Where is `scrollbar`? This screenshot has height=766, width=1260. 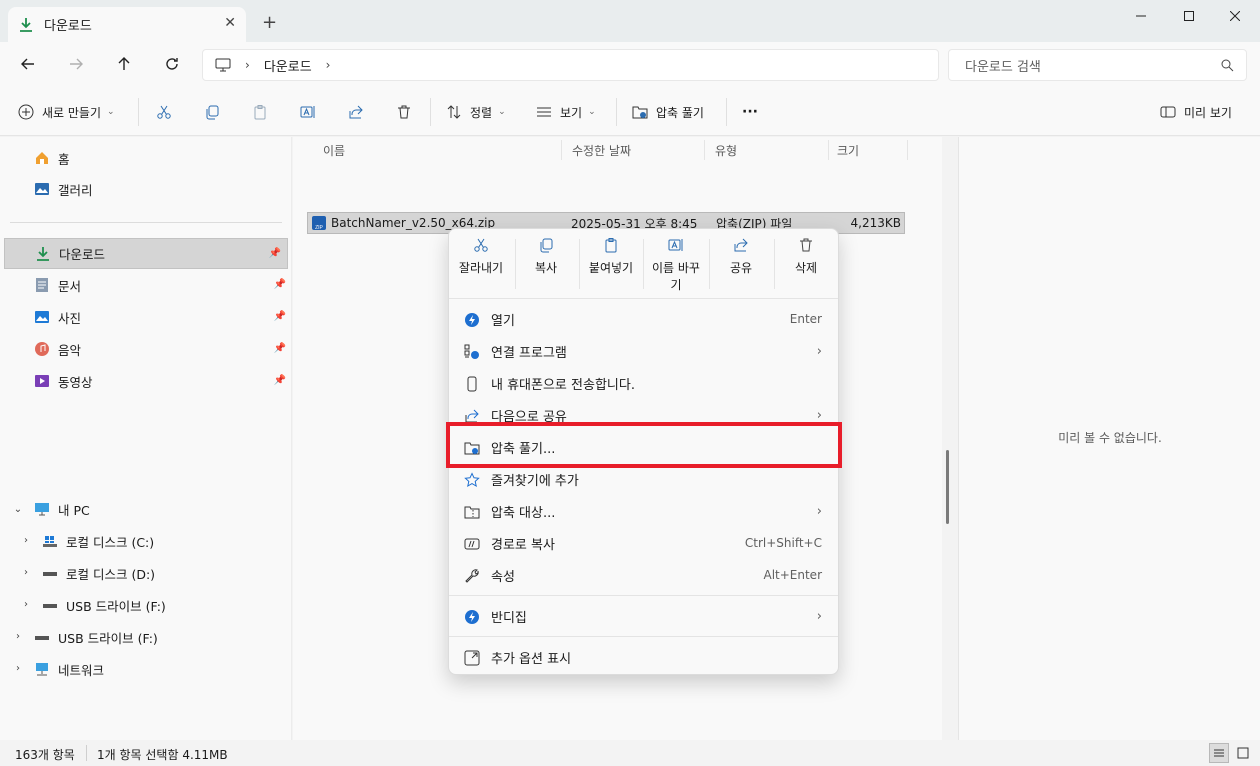
scrollbar is located at coordinates (947, 487).